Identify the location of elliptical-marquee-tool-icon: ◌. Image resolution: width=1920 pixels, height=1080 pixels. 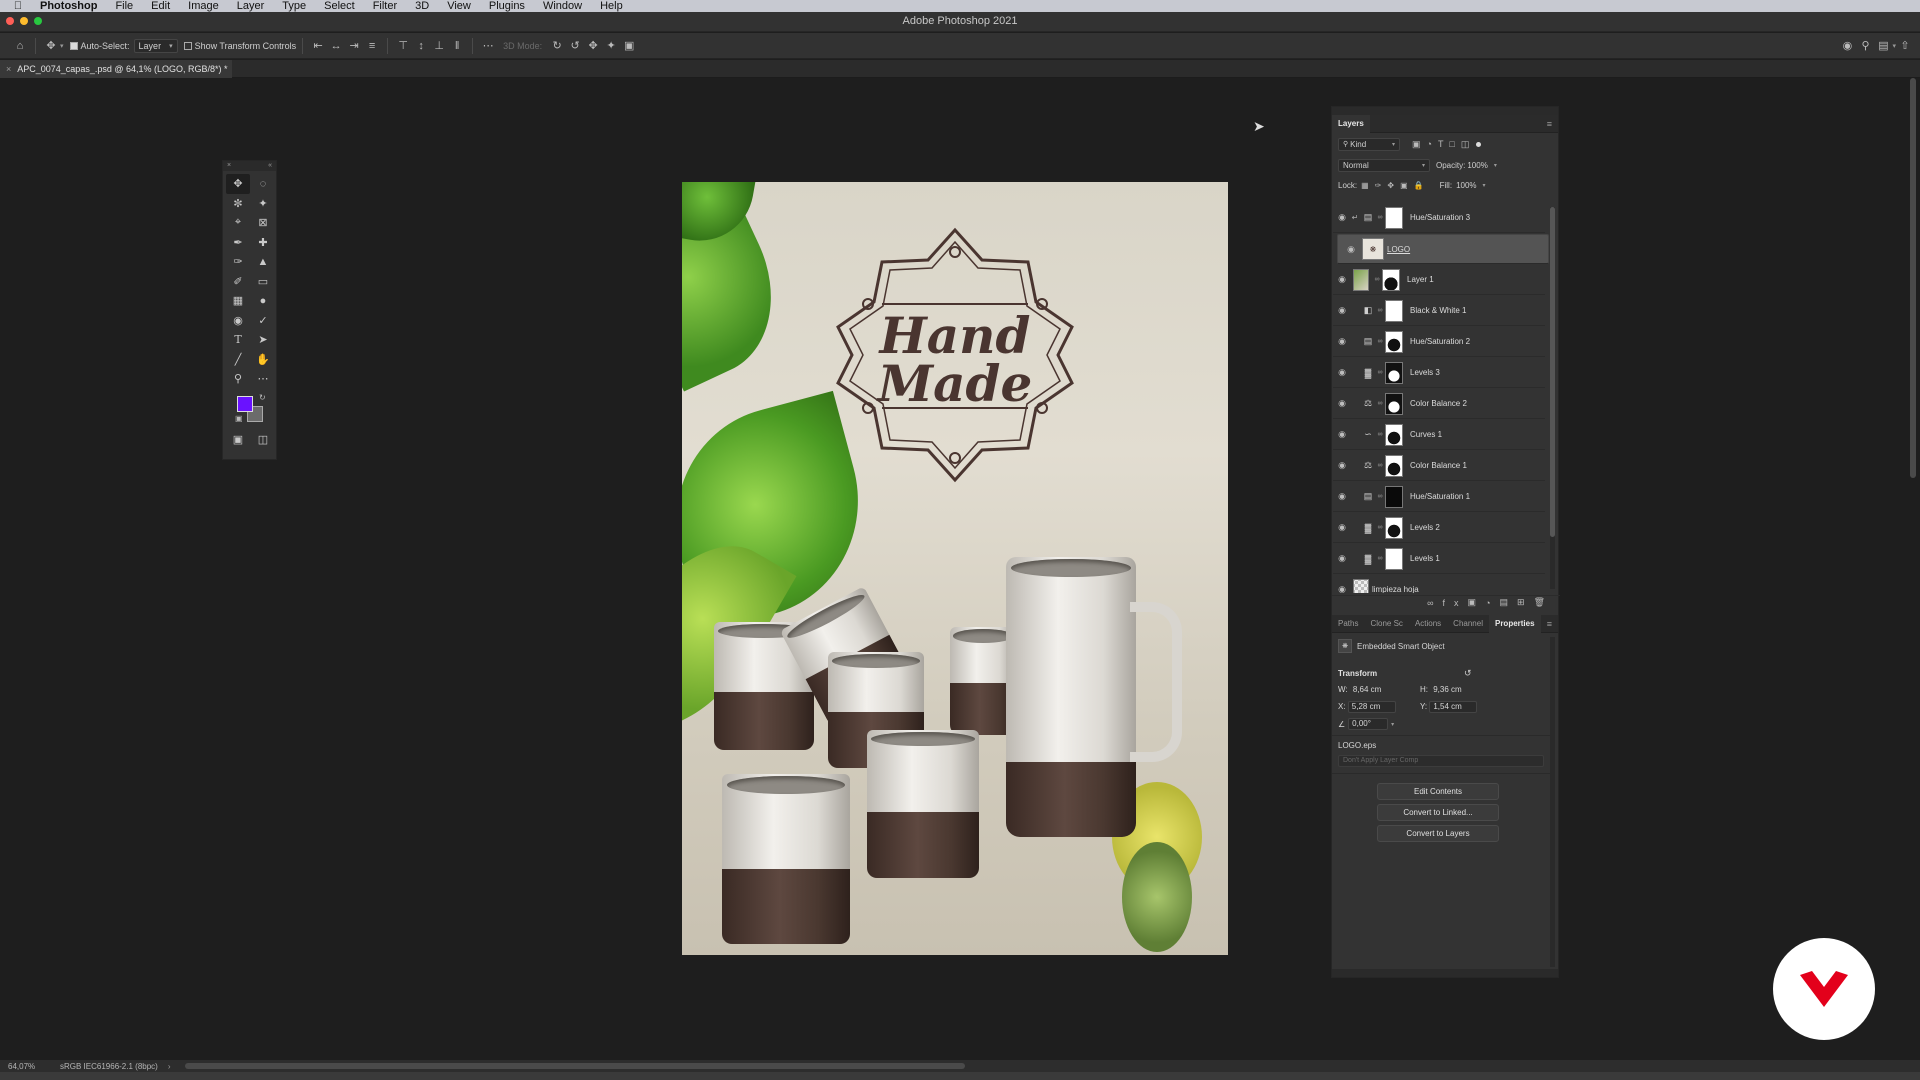
(263, 184).